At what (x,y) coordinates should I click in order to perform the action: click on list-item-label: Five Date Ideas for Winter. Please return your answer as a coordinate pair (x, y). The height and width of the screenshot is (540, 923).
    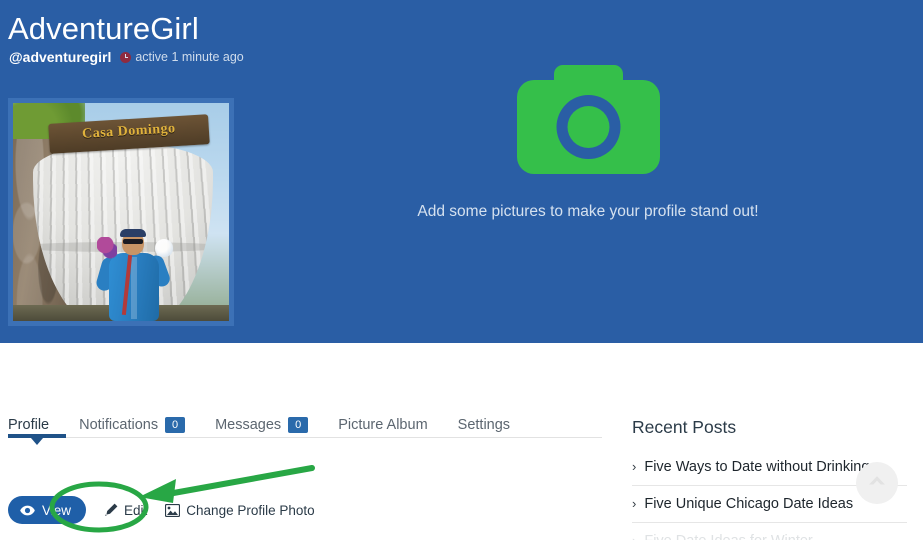
    Looking at the image, I should click on (728, 536).